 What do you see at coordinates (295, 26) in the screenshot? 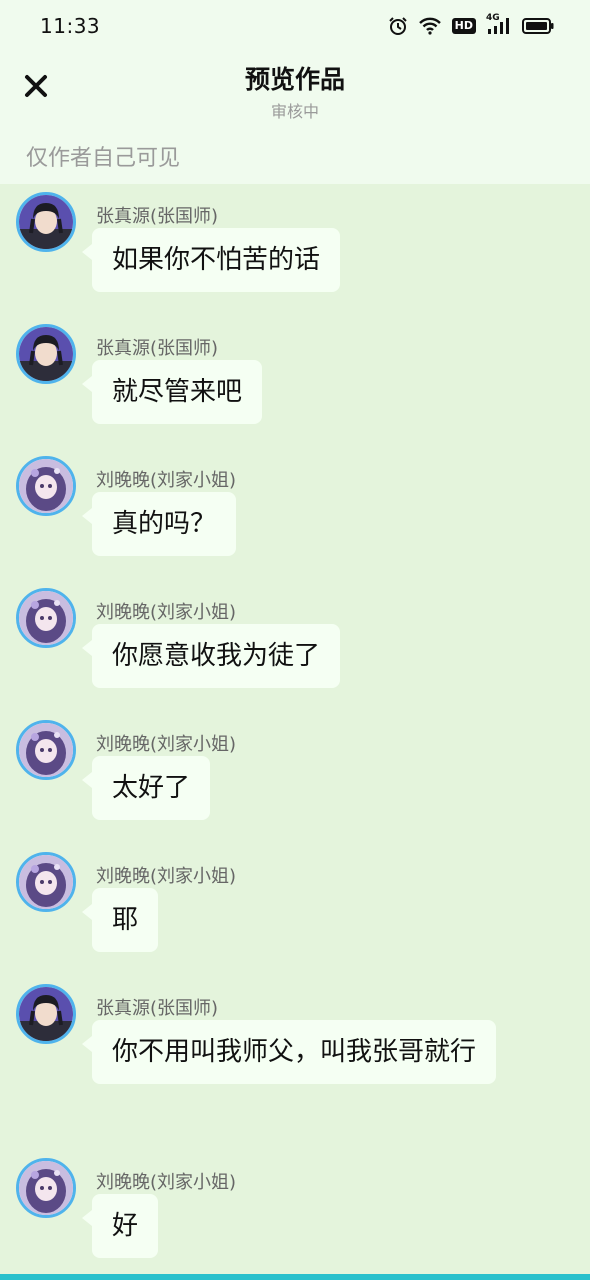
I see `status-bar: 11:33 HD 4G` at bounding box center [295, 26].